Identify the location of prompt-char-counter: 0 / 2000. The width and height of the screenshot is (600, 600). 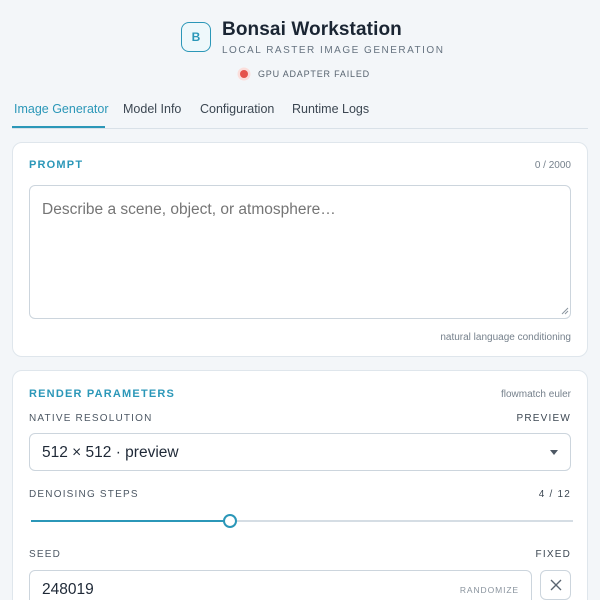
(552, 165).